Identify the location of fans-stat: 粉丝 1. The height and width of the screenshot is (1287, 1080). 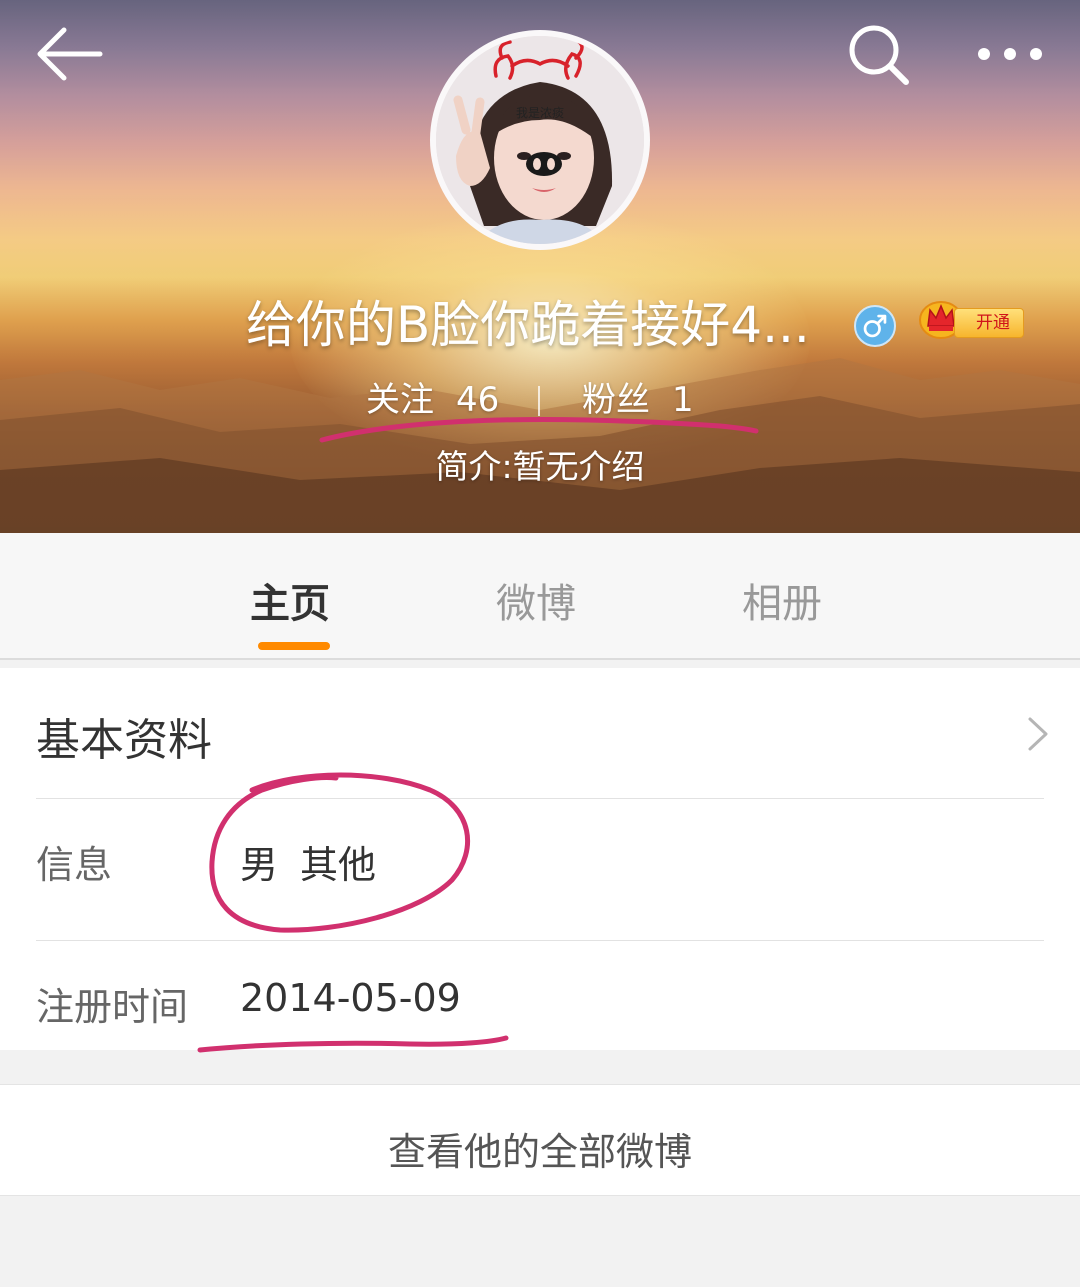
(638, 400).